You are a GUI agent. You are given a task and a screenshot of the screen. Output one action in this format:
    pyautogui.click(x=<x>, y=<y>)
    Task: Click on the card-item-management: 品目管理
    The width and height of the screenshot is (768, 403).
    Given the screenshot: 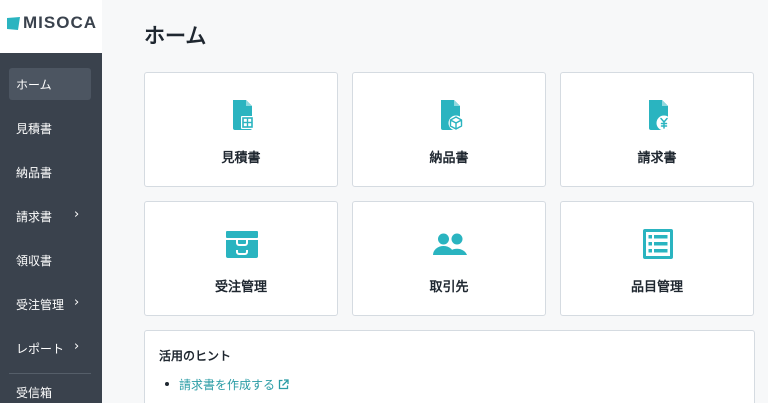 What is the action you would take?
    pyautogui.click(x=657, y=258)
    